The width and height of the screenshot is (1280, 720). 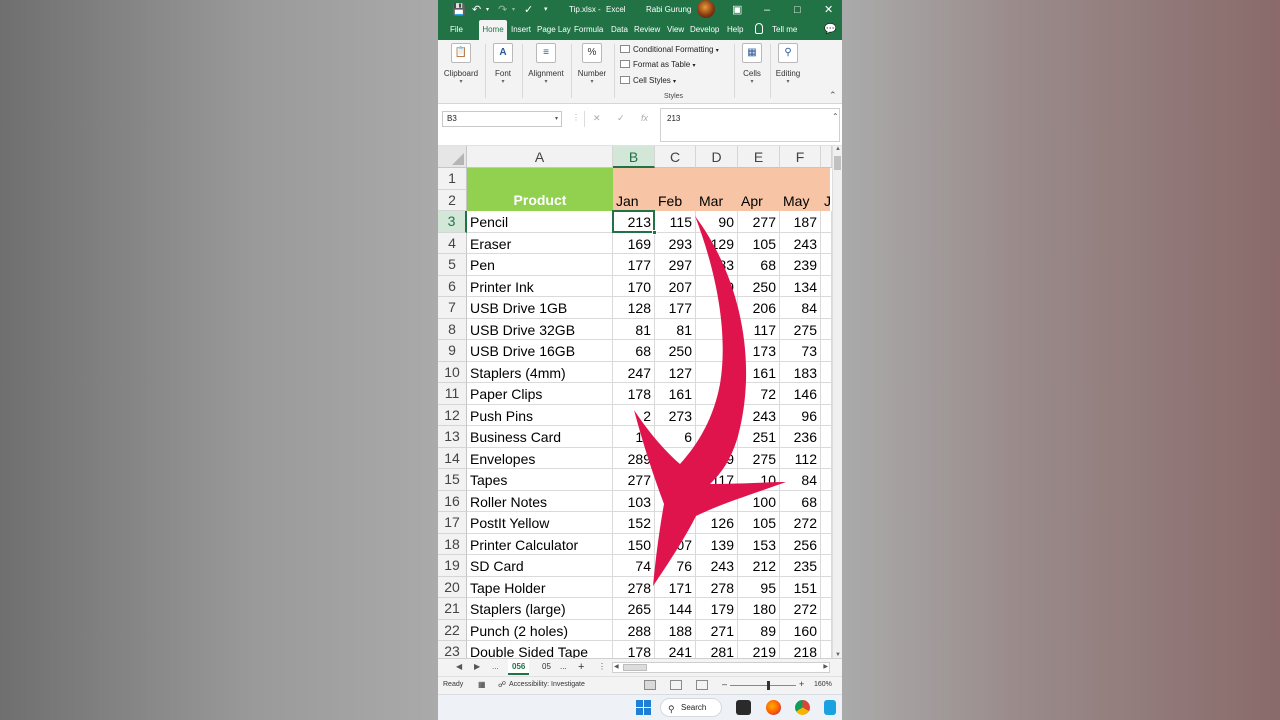 What do you see at coordinates (634, 501) in the screenshot?
I see `sales-value-cell: 103` at bounding box center [634, 501].